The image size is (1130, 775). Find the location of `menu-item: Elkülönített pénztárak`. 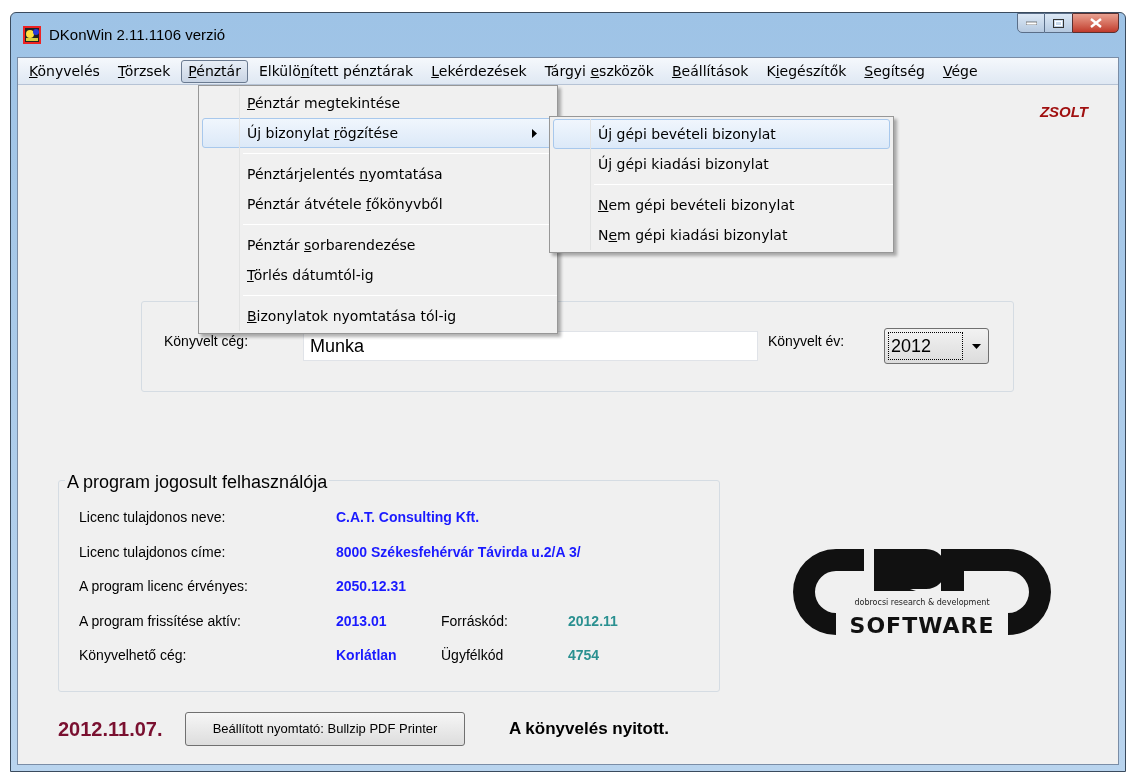

menu-item: Elkülönített pénztárak is located at coordinates (336, 71).